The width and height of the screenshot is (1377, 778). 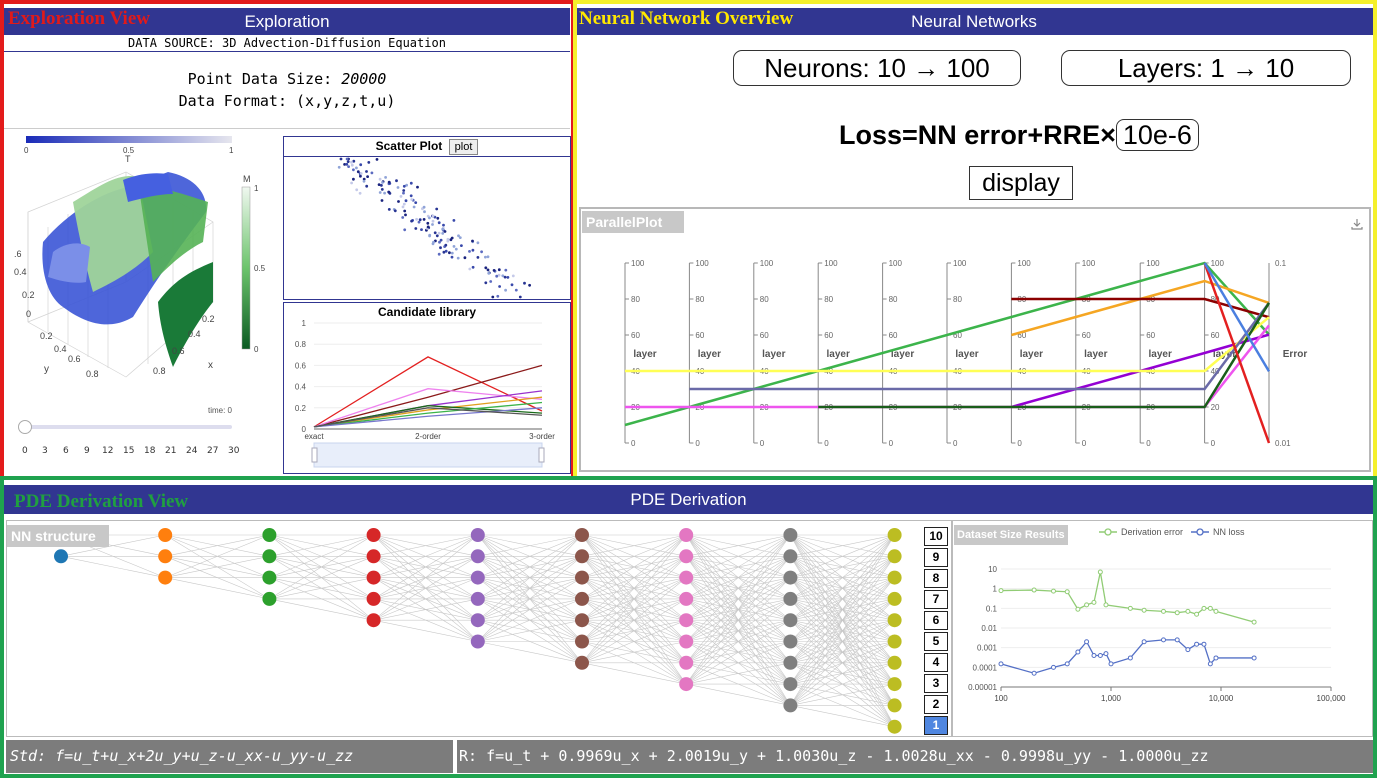 I want to click on slider-handle, so click(x=25, y=427).